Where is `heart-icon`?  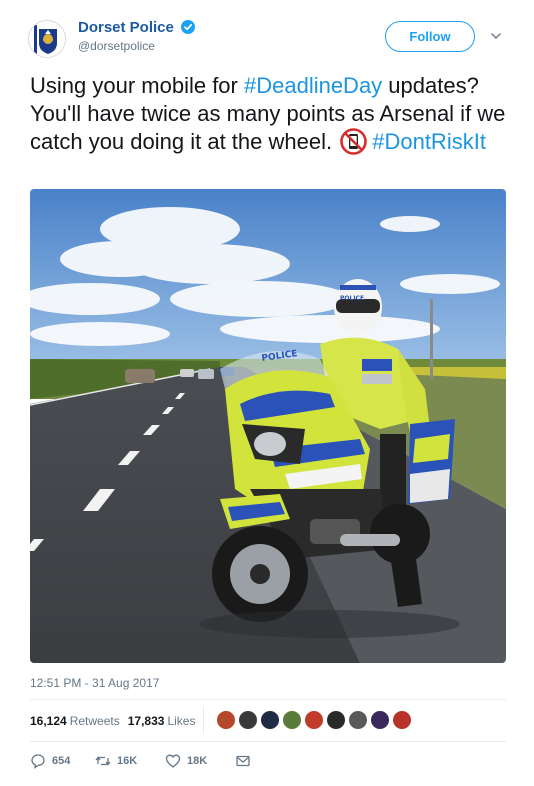 heart-icon is located at coordinates (173, 761).